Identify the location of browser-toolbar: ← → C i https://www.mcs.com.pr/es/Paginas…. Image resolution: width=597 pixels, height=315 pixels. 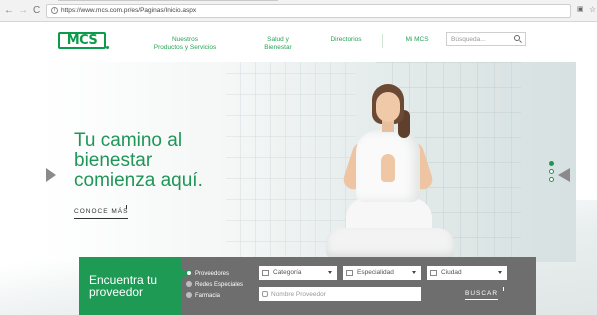
(298, 11).